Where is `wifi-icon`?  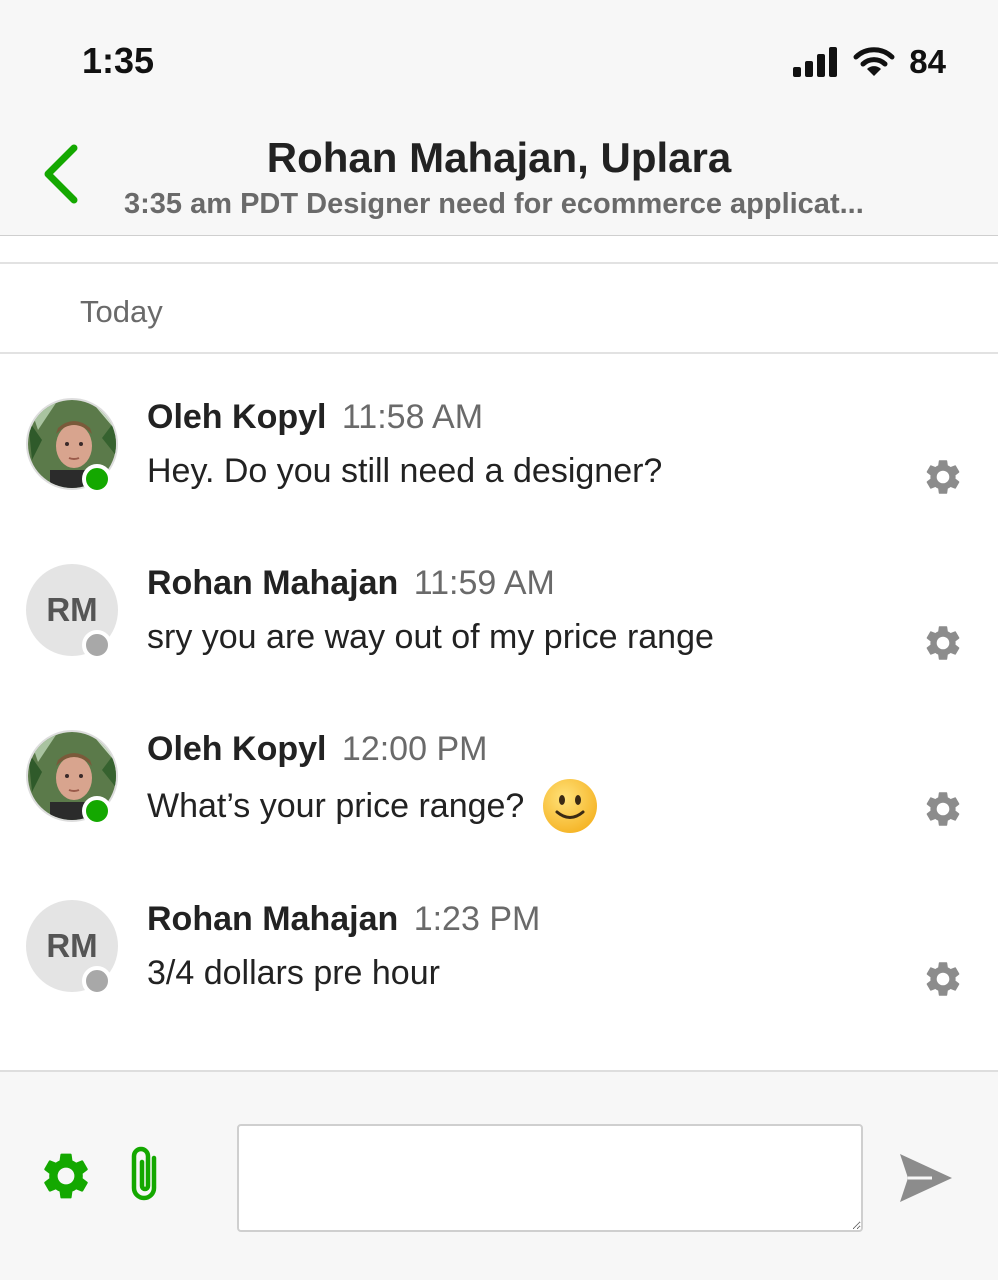
wifi-icon is located at coordinates (874, 61).